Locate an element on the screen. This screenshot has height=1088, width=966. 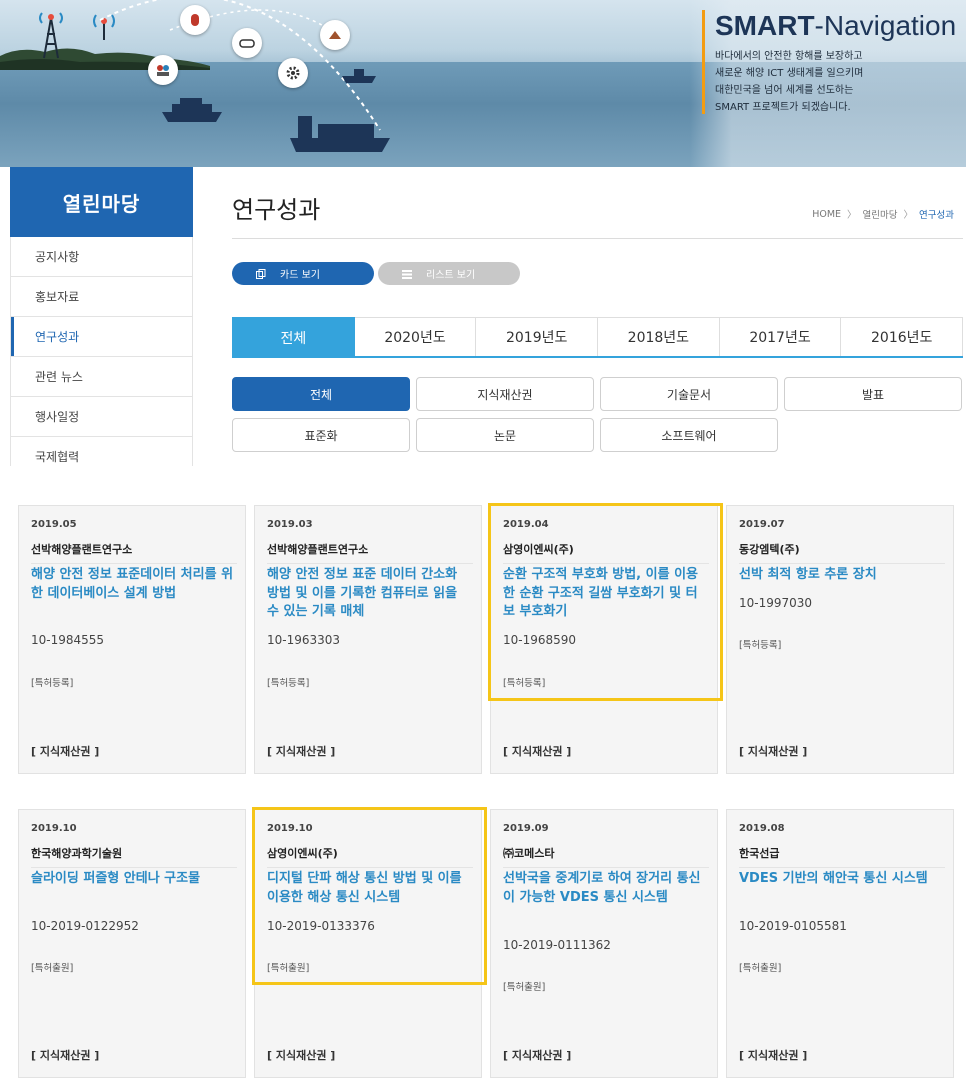
card-date: 2019.07 is located at coordinates (762, 524).